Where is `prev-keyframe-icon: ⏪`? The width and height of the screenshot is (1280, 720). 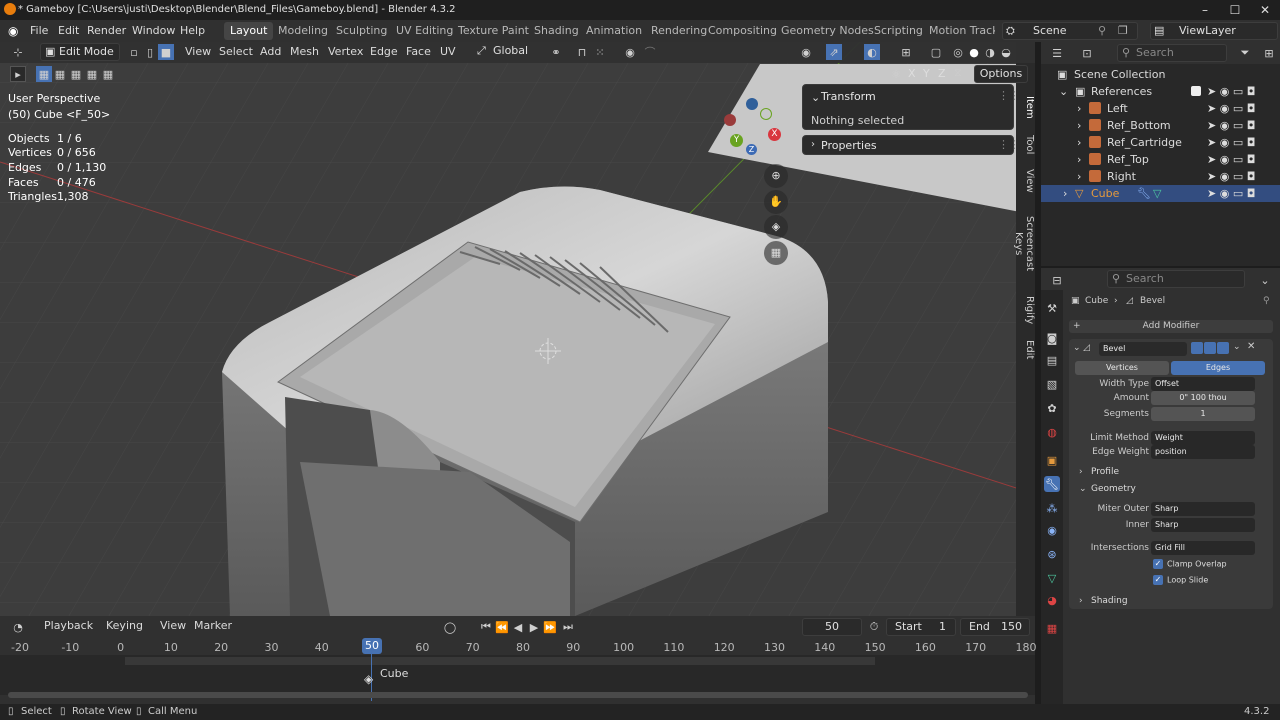 prev-keyframe-icon: ⏪ is located at coordinates (502, 627).